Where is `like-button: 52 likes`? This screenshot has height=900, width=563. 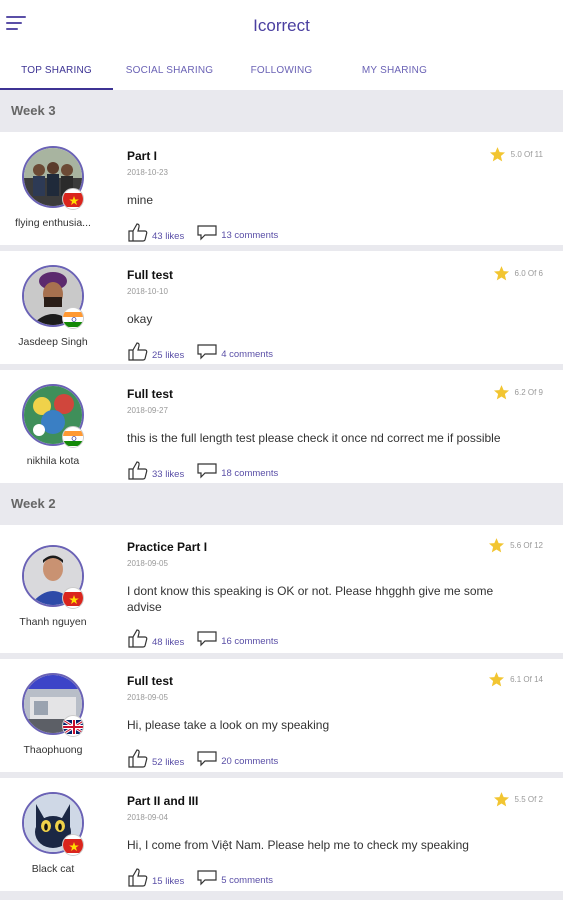
like-button: 52 likes is located at coordinates (155, 758).